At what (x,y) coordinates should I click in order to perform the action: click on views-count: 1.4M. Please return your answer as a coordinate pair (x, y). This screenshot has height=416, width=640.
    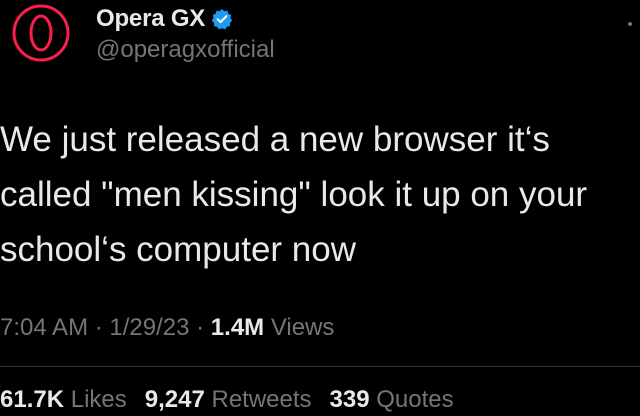
    Looking at the image, I should click on (237, 327).